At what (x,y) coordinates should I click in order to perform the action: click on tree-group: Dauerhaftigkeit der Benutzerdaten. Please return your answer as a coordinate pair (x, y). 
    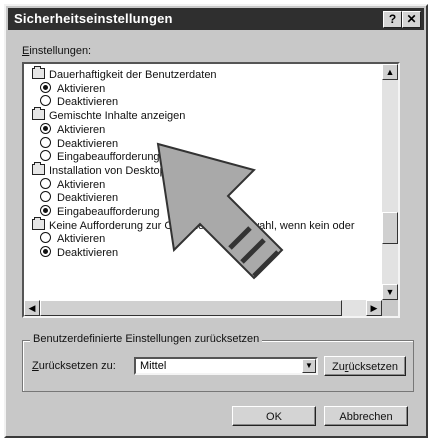
    Looking at the image, I should click on (124, 73).